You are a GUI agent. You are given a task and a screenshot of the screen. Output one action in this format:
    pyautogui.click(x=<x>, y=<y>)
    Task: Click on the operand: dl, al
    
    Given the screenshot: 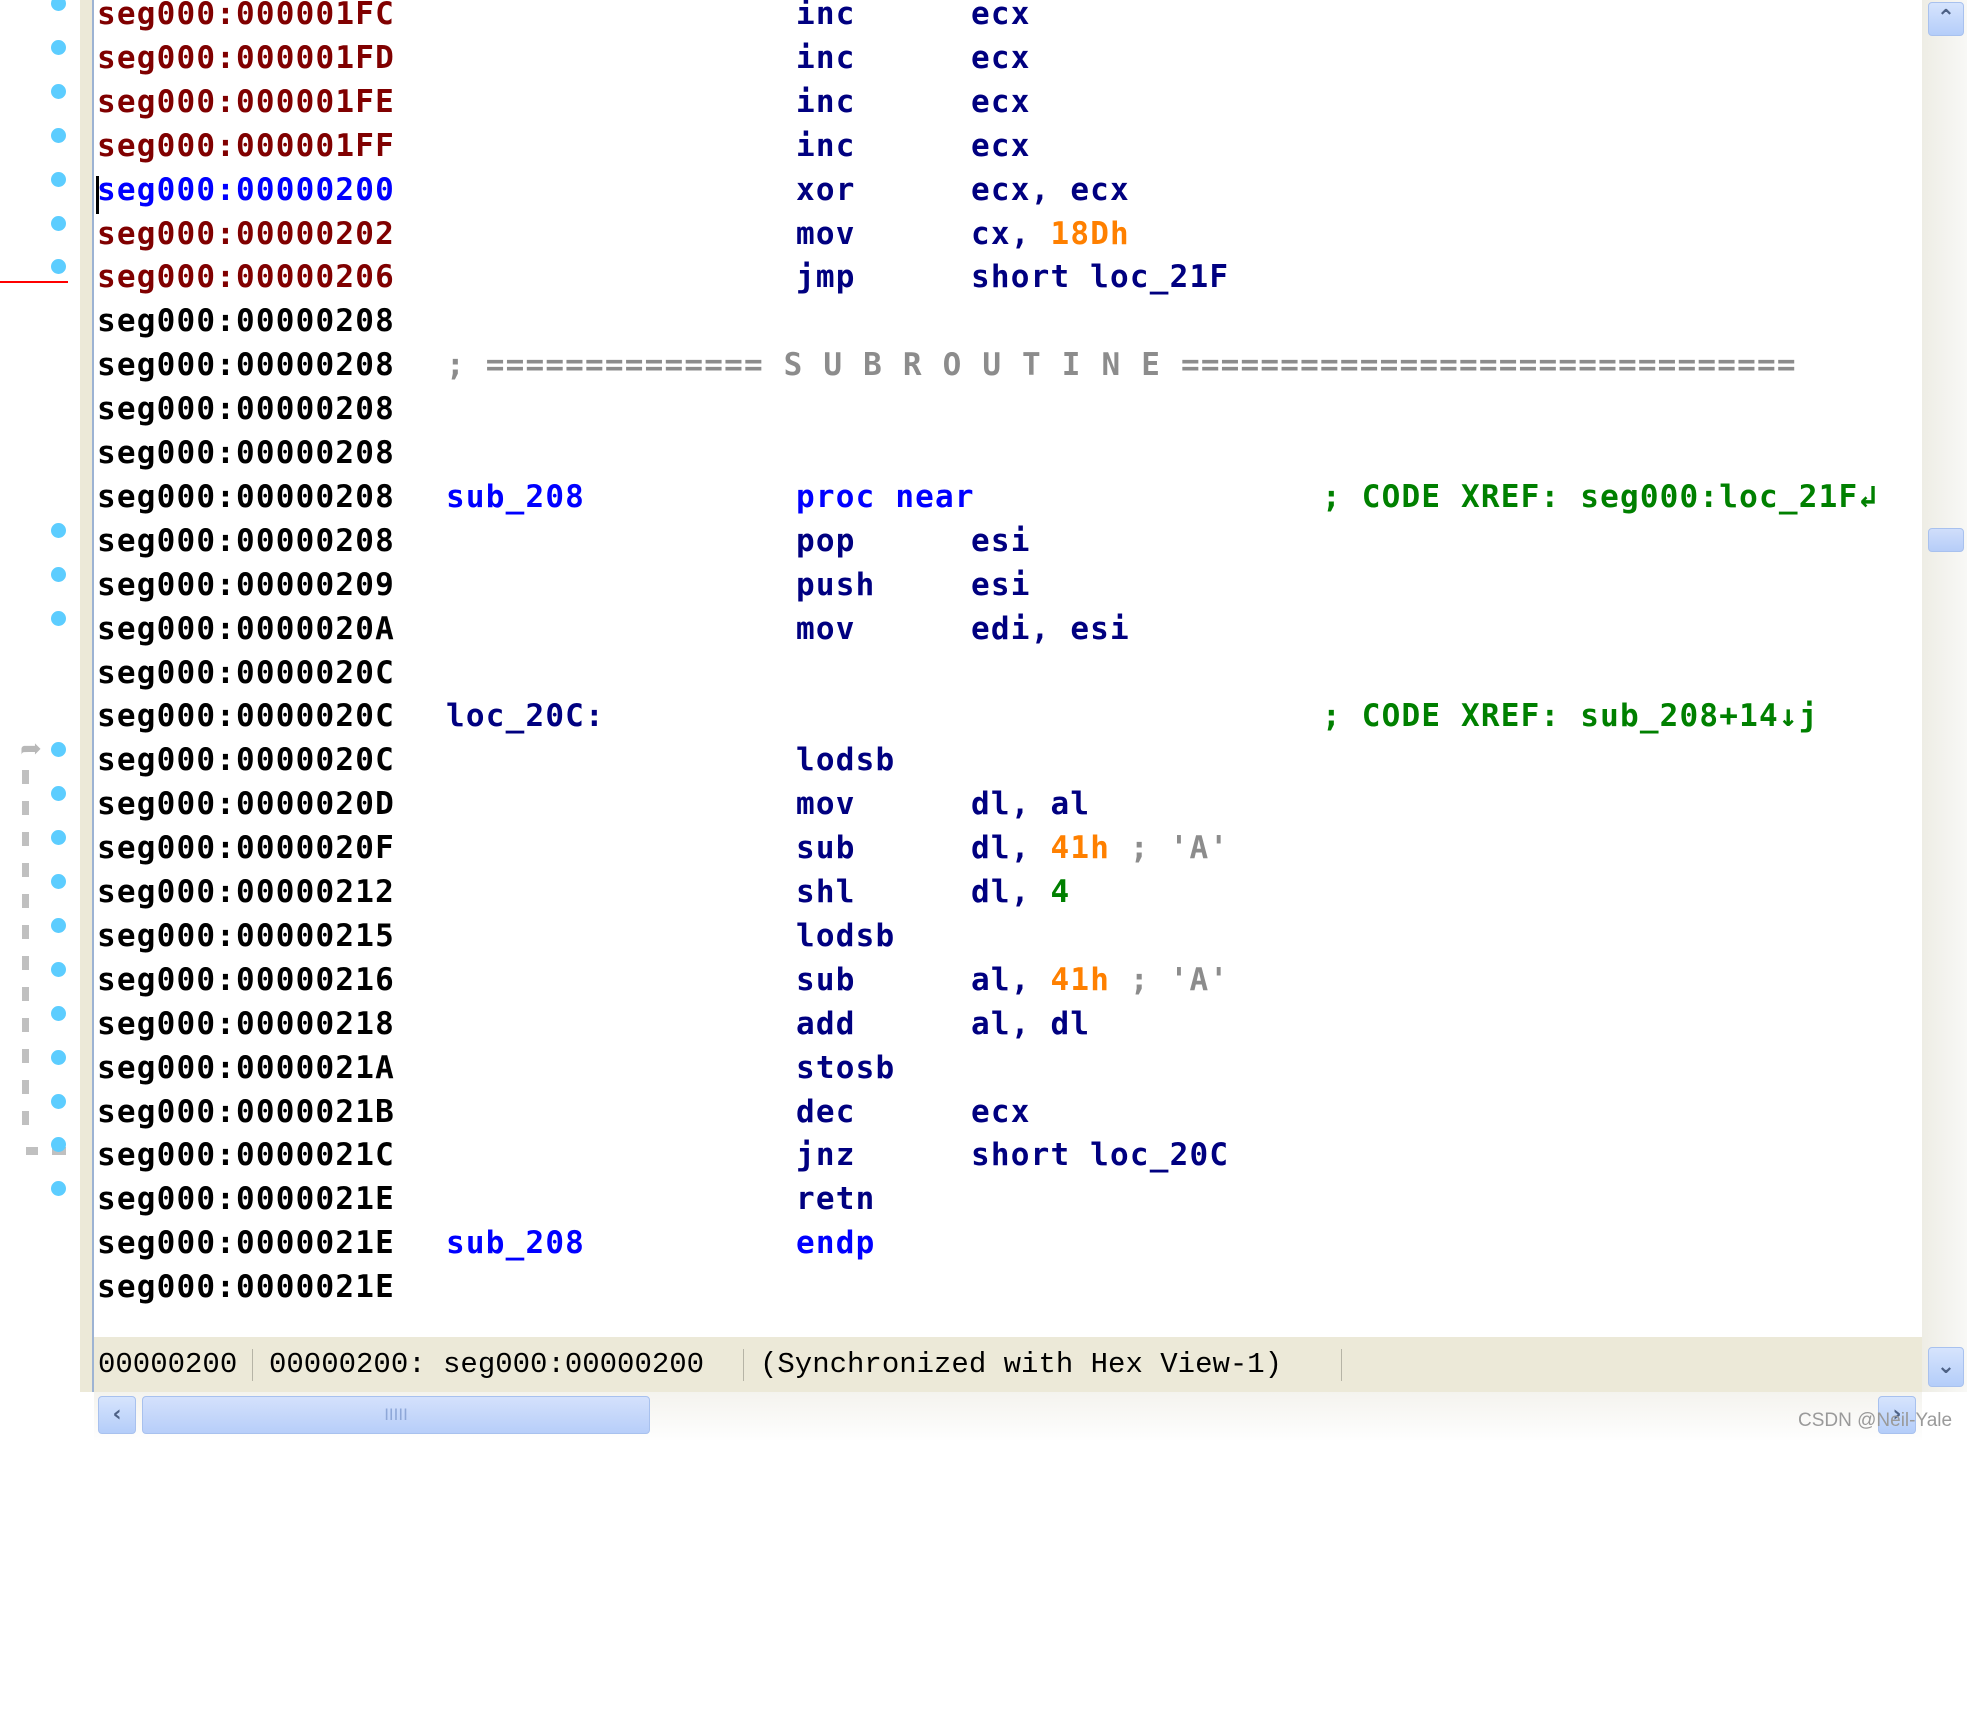 What is the action you would take?
    pyautogui.click(x=1031, y=804)
    